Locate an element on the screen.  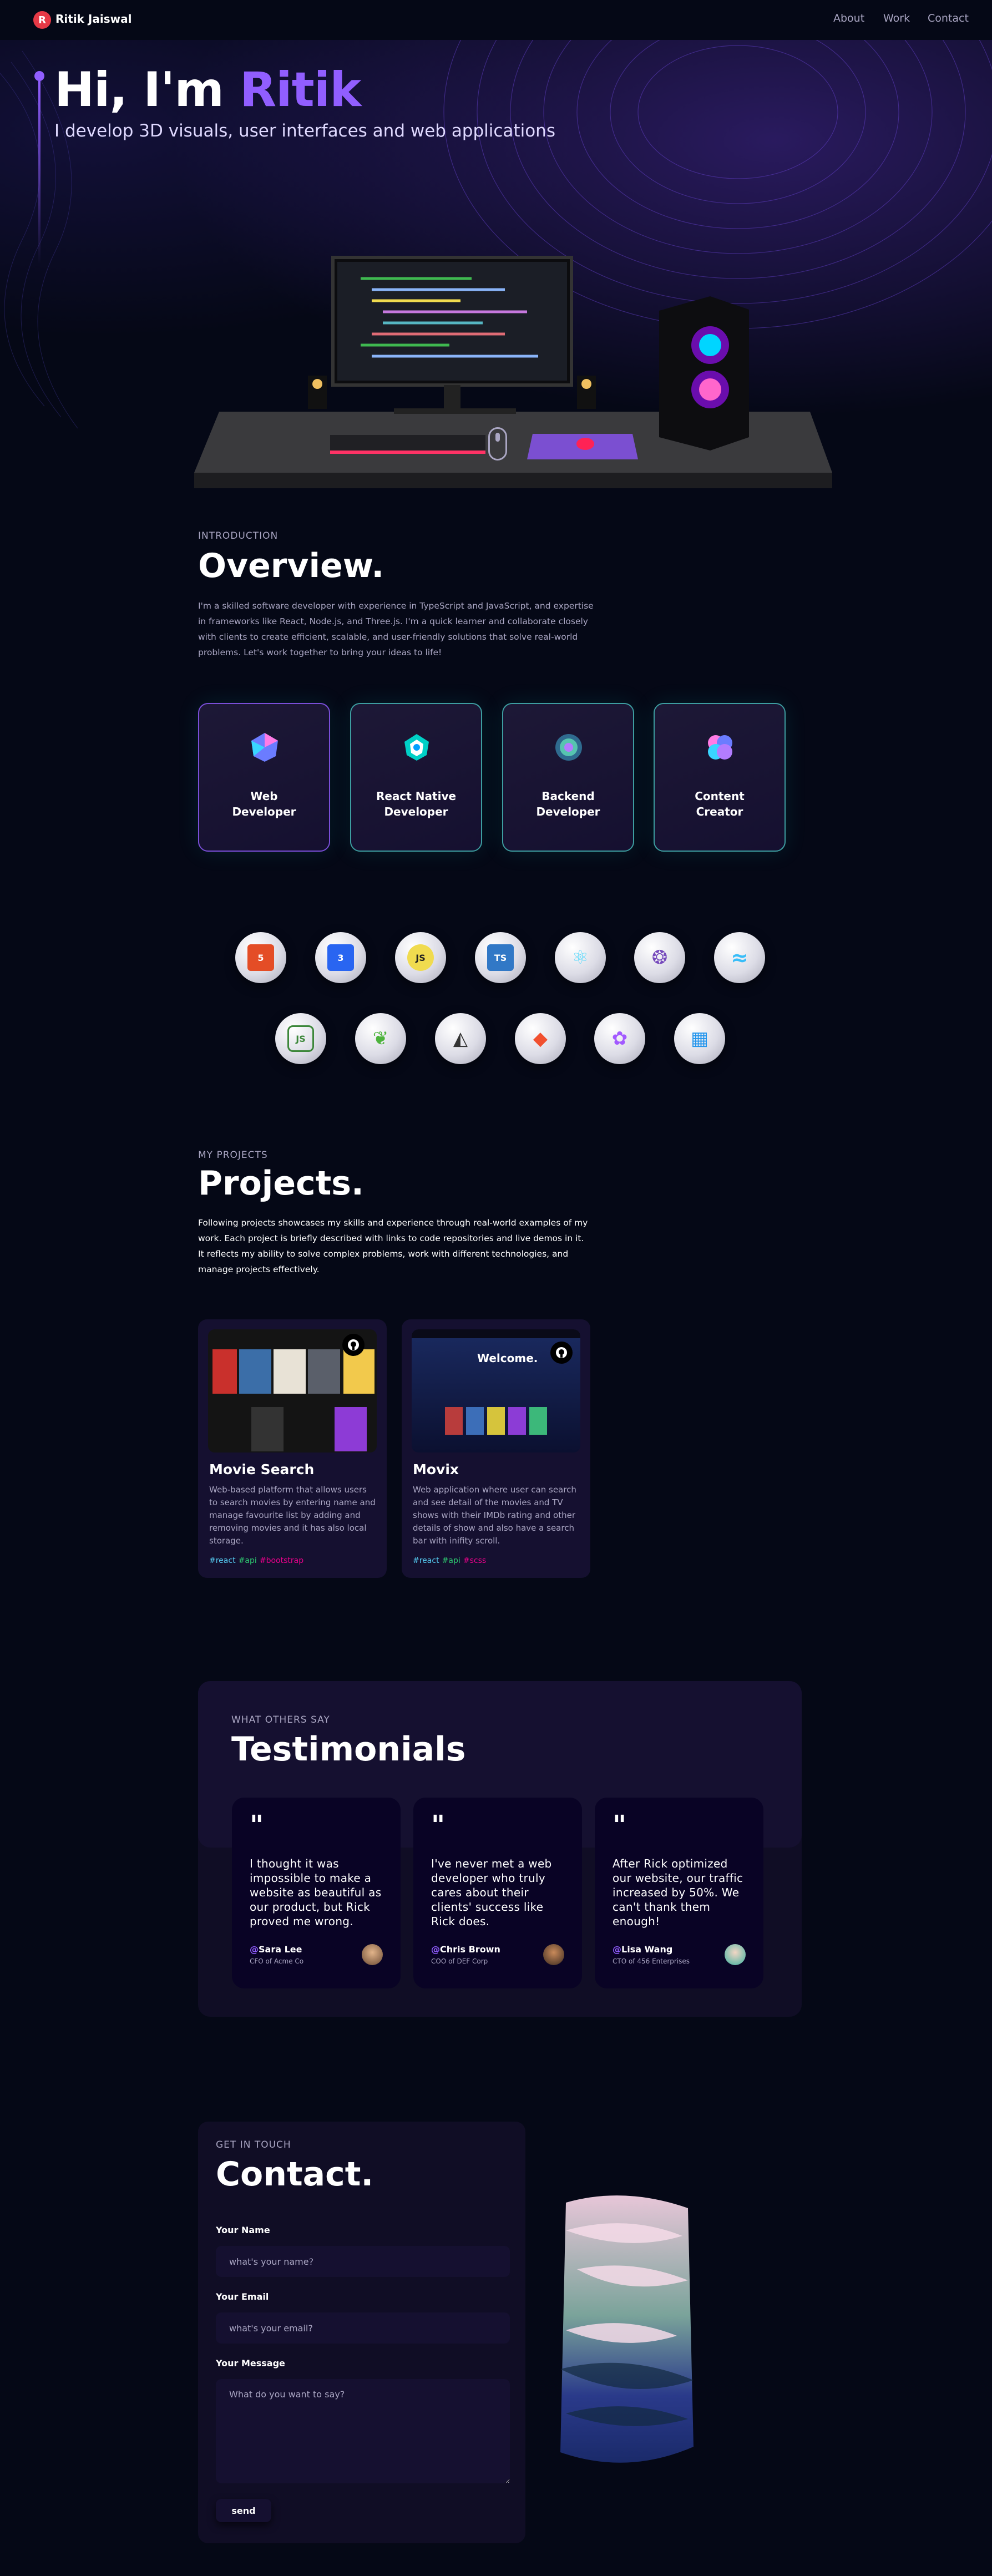
redux-icon: ❂ is located at coordinates (659, 958).